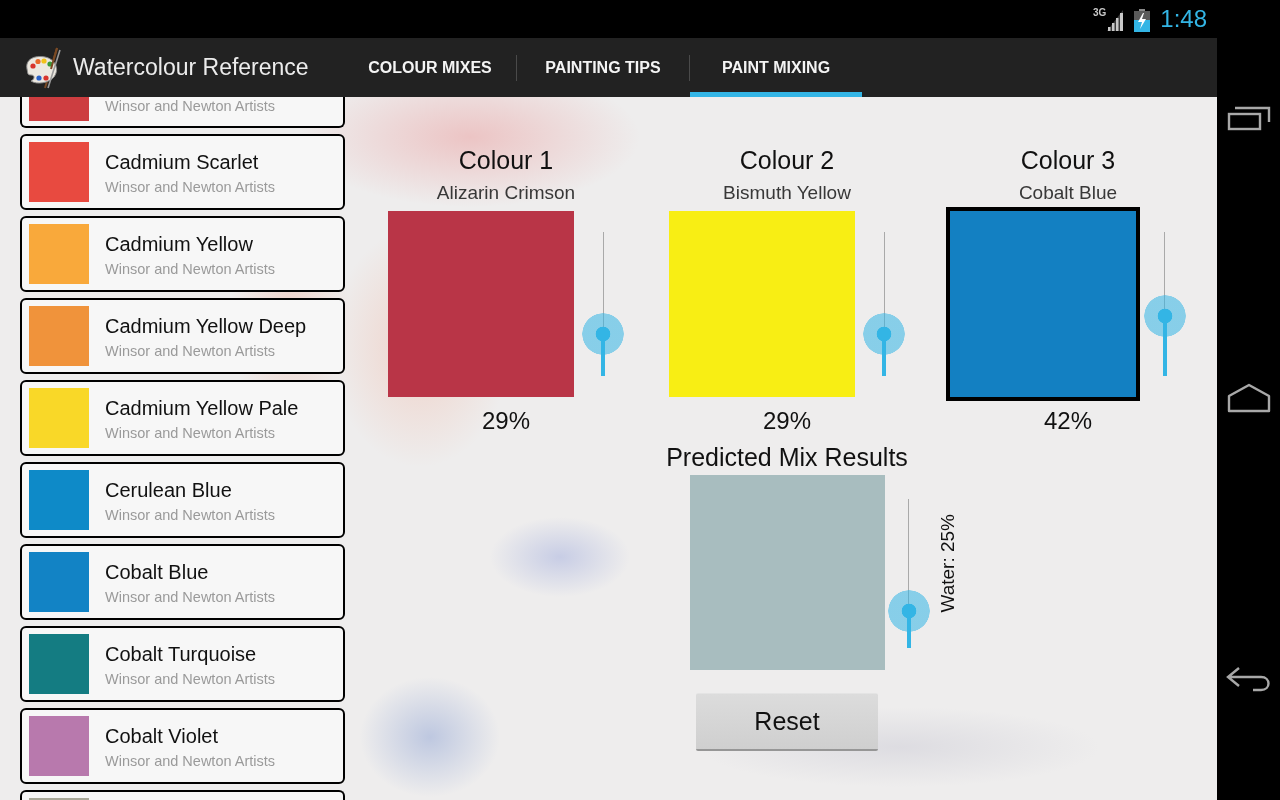 The image size is (1280, 800). What do you see at coordinates (1142, 20) in the screenshot?
I see `battery-charging-icon` at bounding box center [1142, 20].